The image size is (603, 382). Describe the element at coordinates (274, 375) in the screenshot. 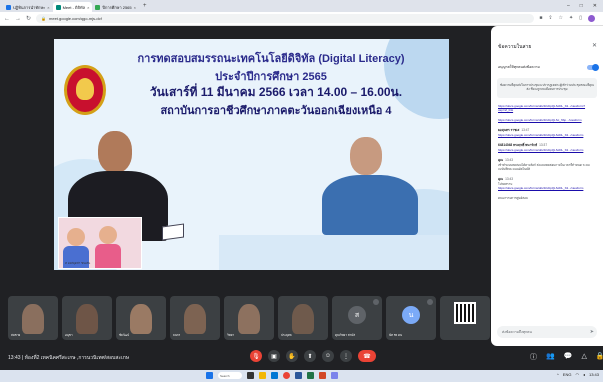

I see `edge-icon` at that location.